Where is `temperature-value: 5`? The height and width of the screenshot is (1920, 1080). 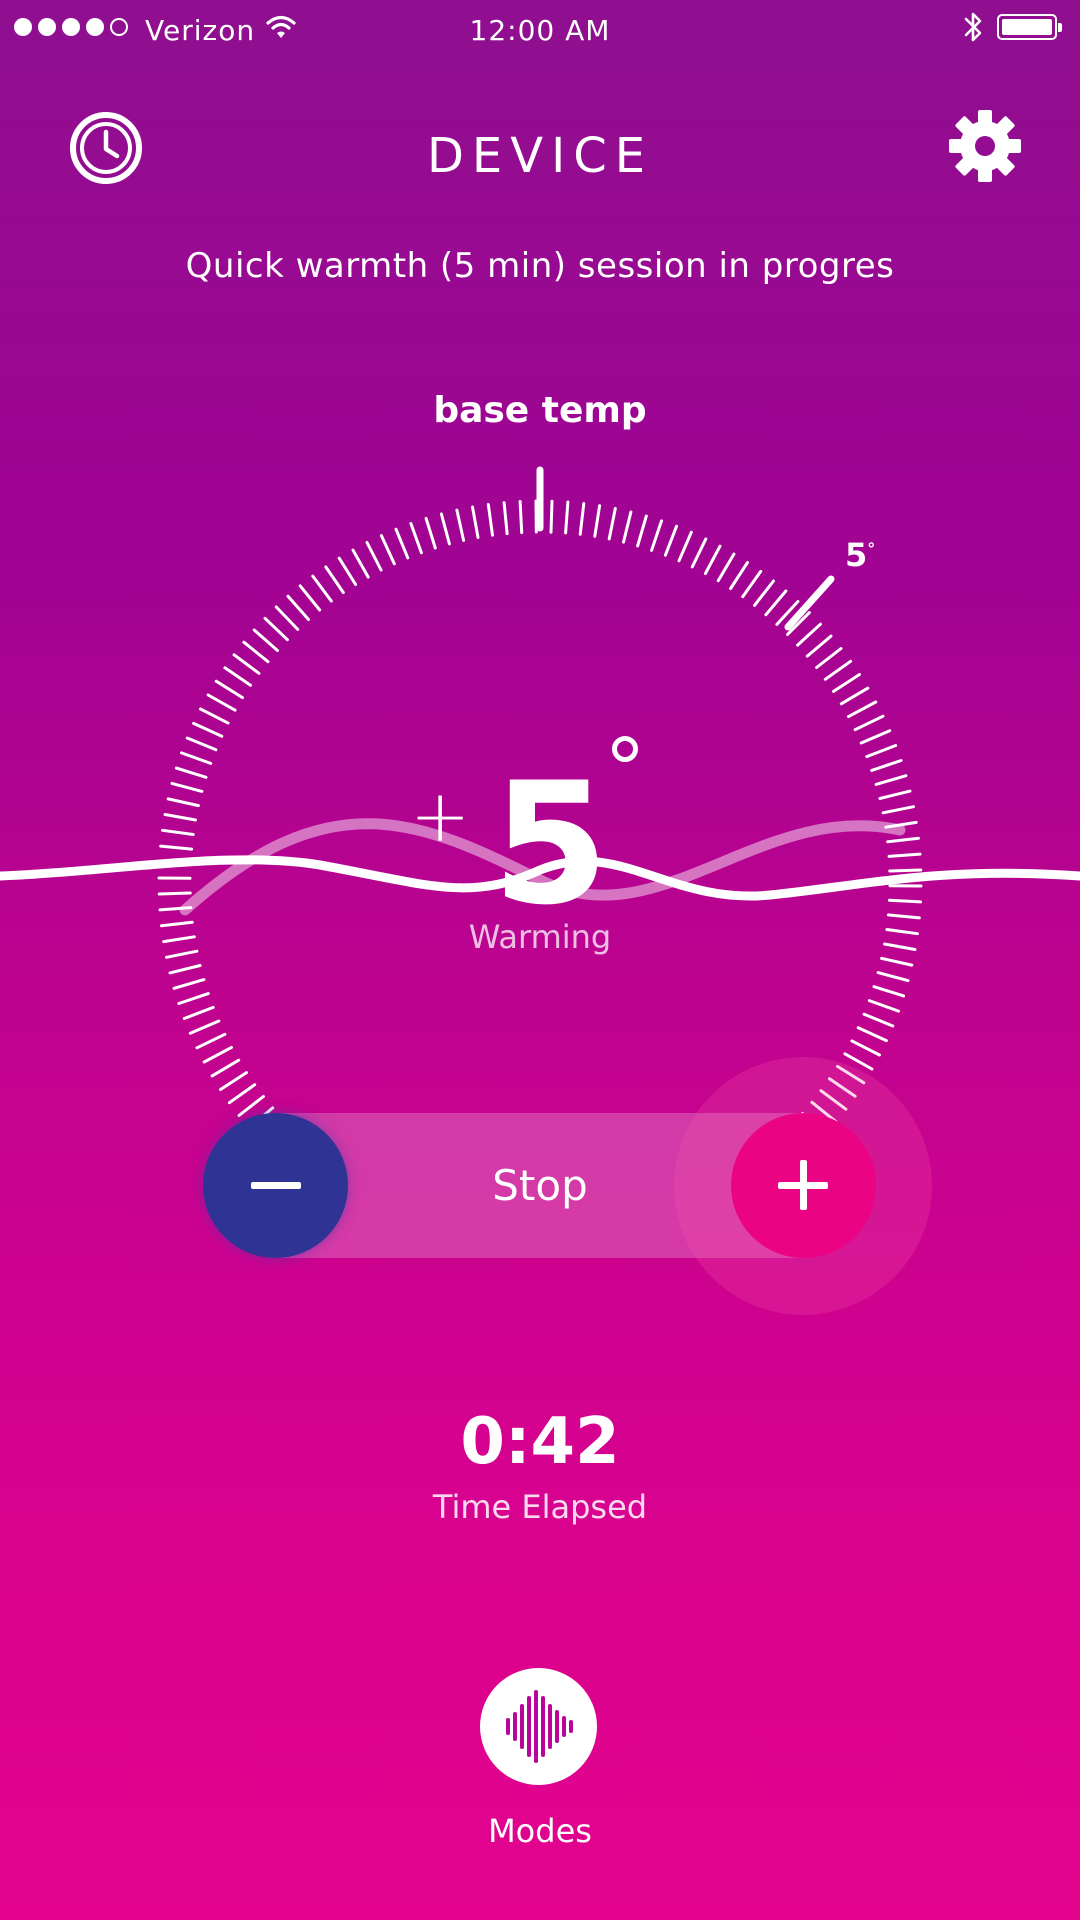 temperature-value: 5 is located at coordinates (550, 844).